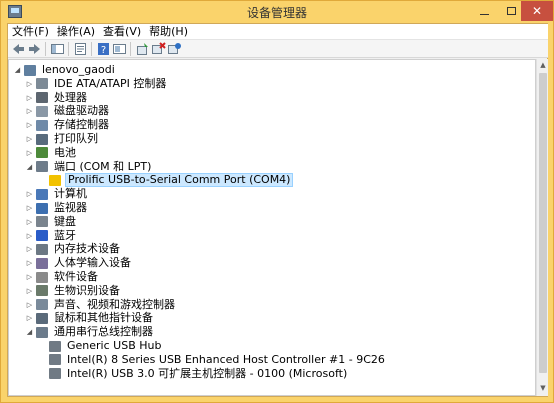 This screenshot has height=403, width=554. I want to click on tree-item-category: ▷ 监视器, so click(57, 208).